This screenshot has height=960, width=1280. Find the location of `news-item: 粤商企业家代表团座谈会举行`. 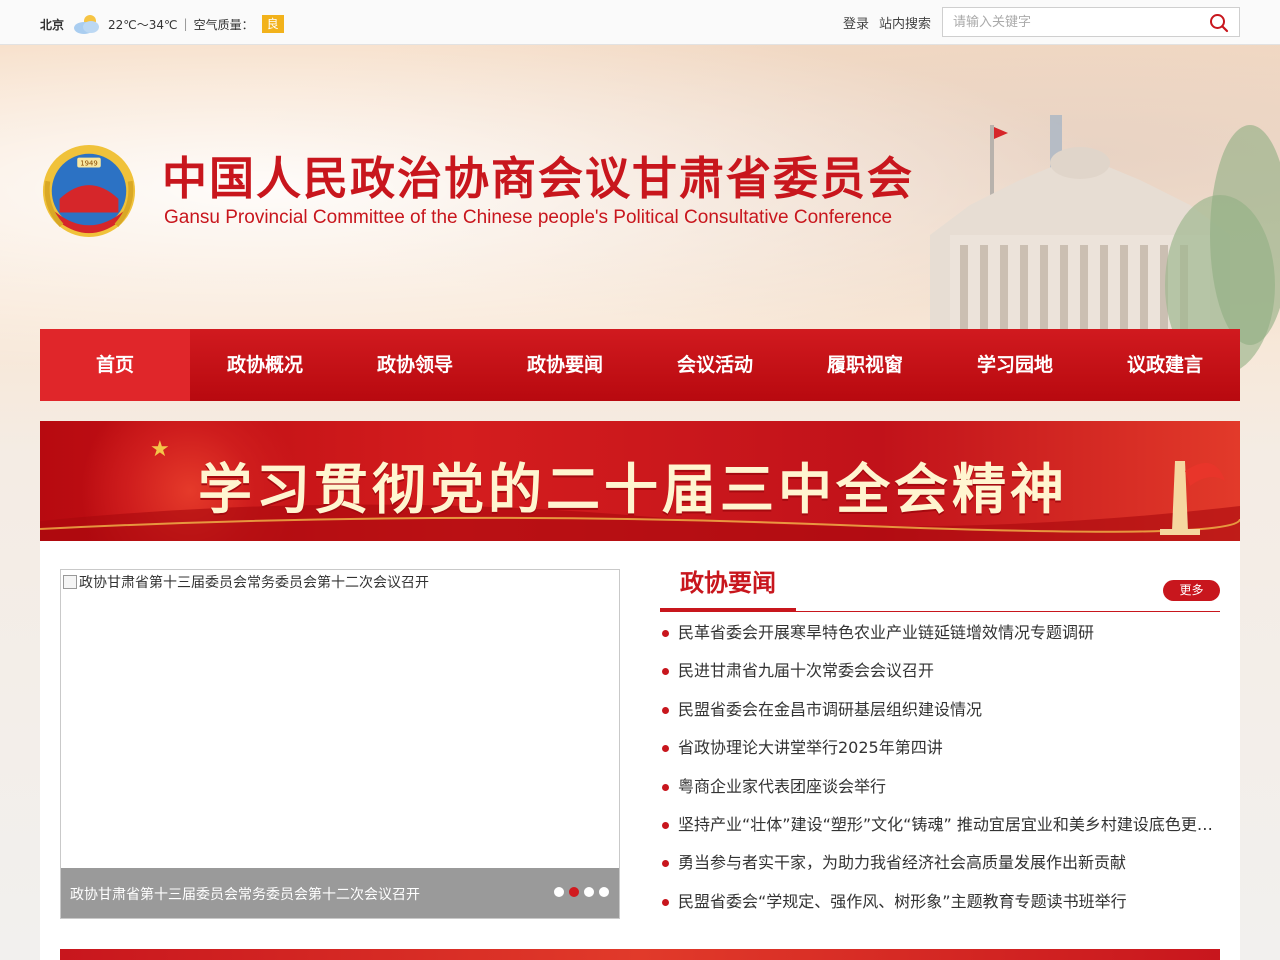

news-item: 粤商企业家代表团座谈会举行 is located at coordinates (940, 787).